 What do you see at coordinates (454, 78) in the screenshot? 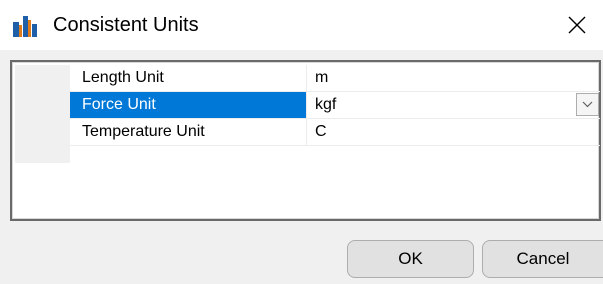
I see `property-value: m` at bounding box center [454, 78].